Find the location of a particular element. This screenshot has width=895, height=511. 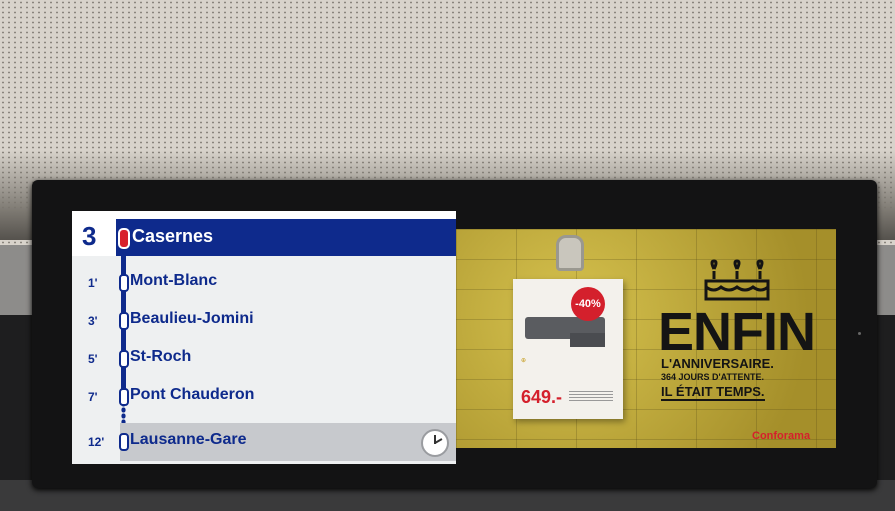

discount-badge: -40% is located at coordinates (588, 304).